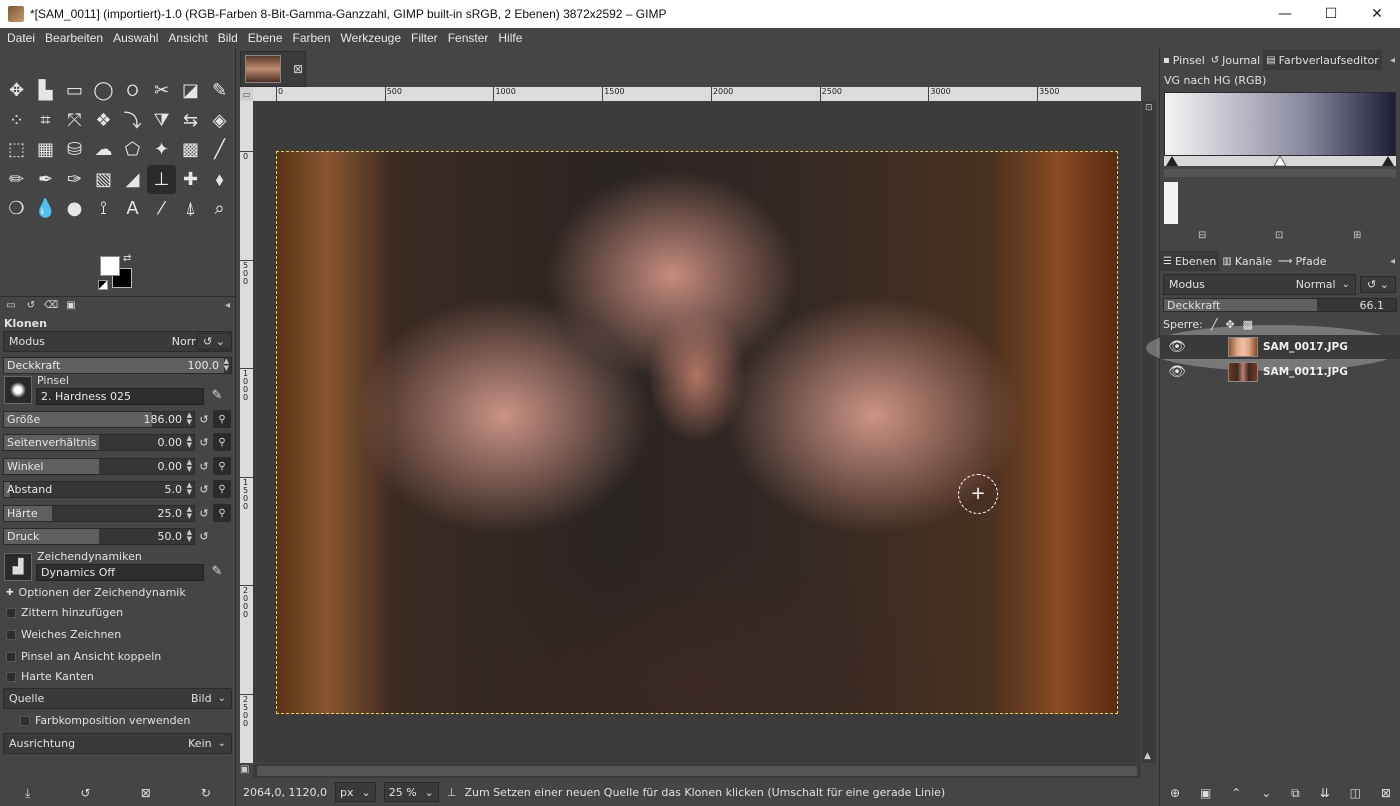 The width and height of the screenshot is (1400, 806). Describe the element at coordinates (1247, 261) in the screenshot. I see `tab-kanaele: ▥ Kanäle` at that location.